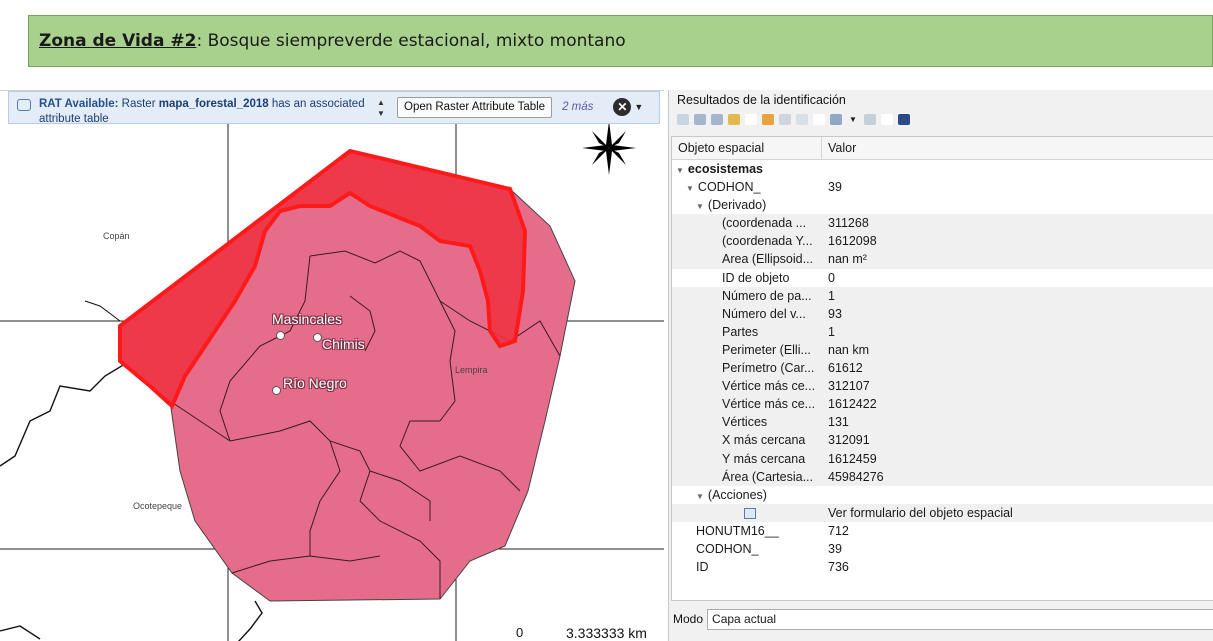 The image size is (1213, 641). I want to click on tree-row: Vértices 131, so click(942, 422).